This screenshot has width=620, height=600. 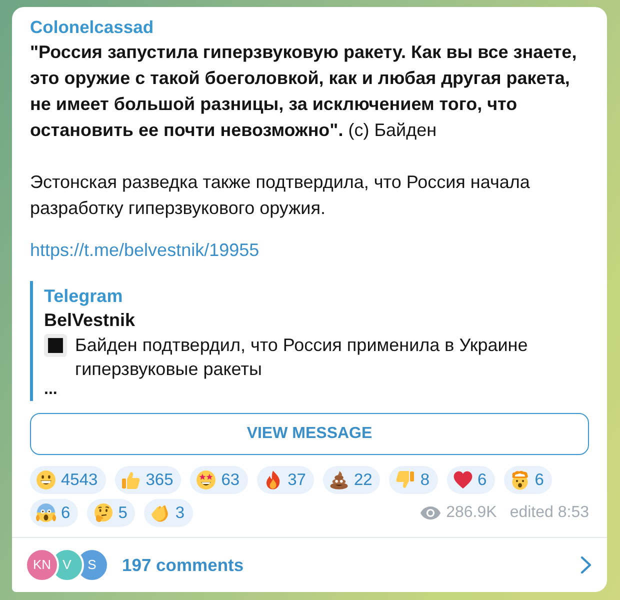 What do you see at coordinates (46, 480) in the screenshot?
I see `grinning-face-icon` at bounding box center [46, 480].